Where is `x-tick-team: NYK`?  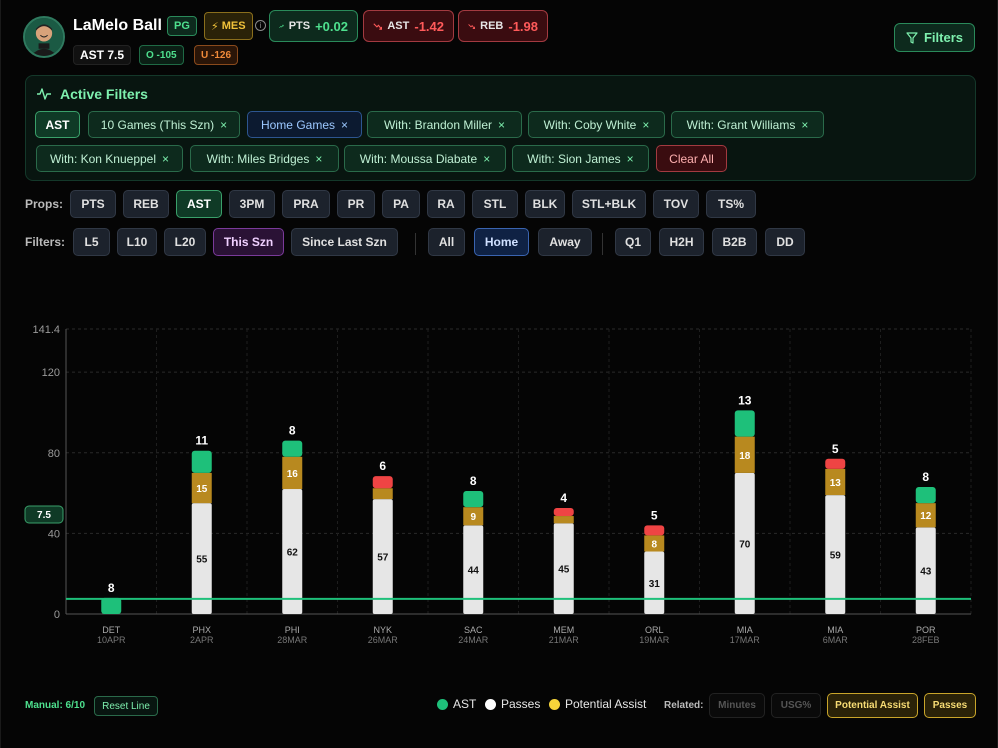
x-tick-team: NYK is located at coordinates (382, 630).